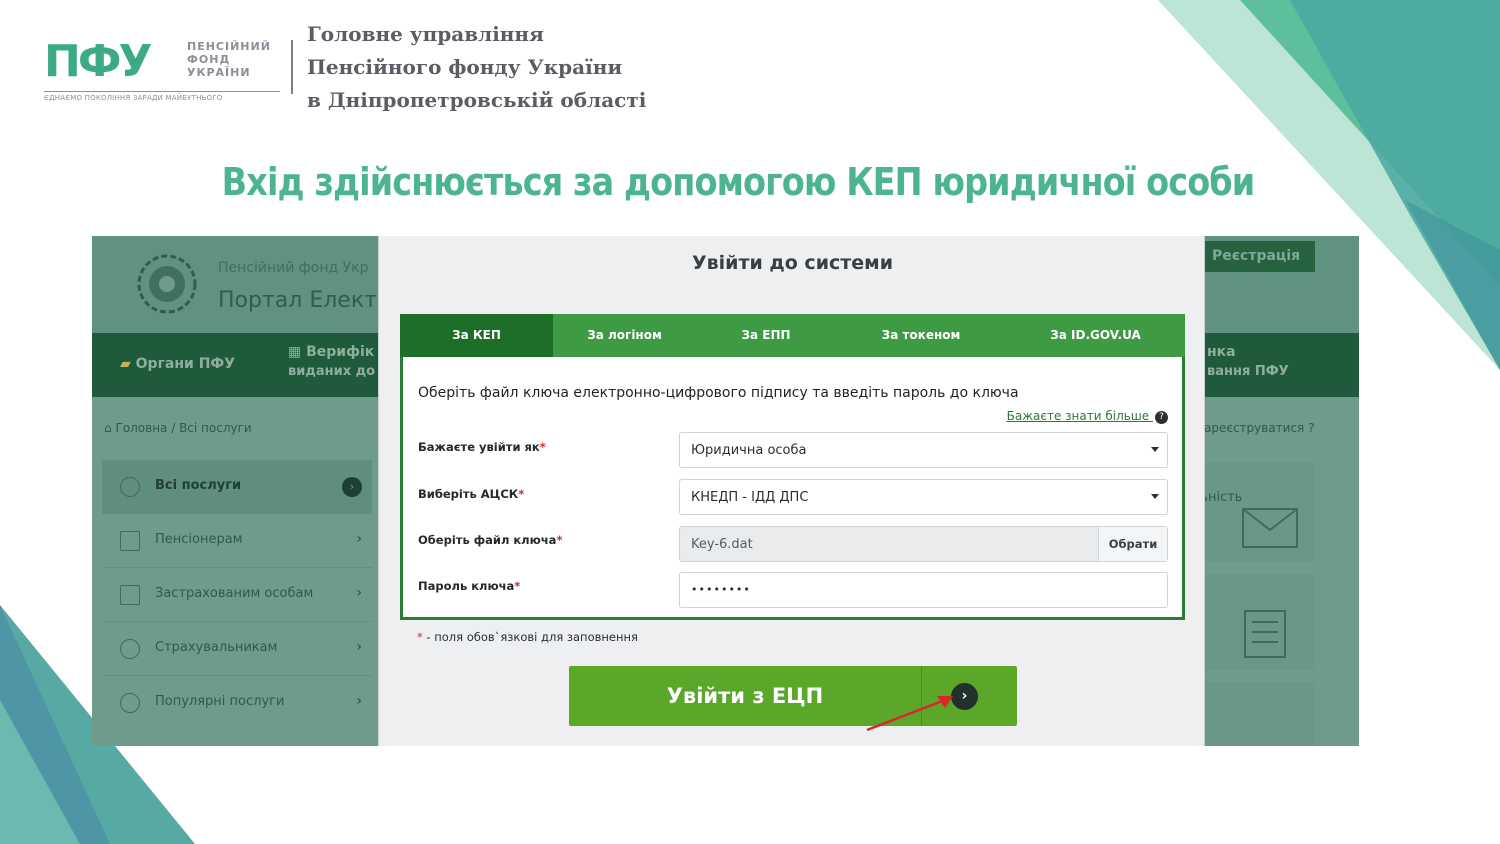 The height and width of the screenshot is (844, 1500). Describe the element at coordinates (1257, 256) in the screenshot. I see `register-button: Реєстрація` at that location.